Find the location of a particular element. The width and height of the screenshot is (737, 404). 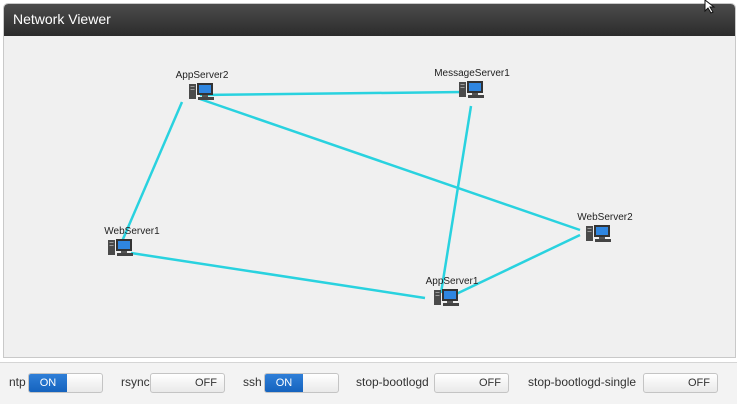

toggle-knob-stop-bootlogd-single is located at coordinates (663, 383).